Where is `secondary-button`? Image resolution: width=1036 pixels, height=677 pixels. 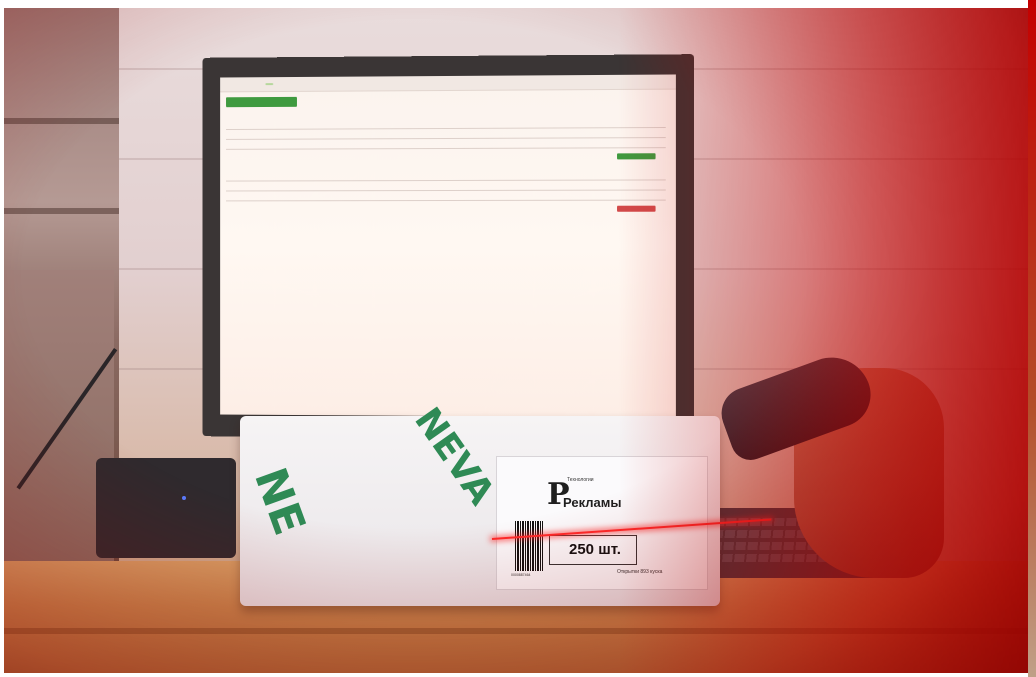
secondary-button is located at coordinates (283, 101).